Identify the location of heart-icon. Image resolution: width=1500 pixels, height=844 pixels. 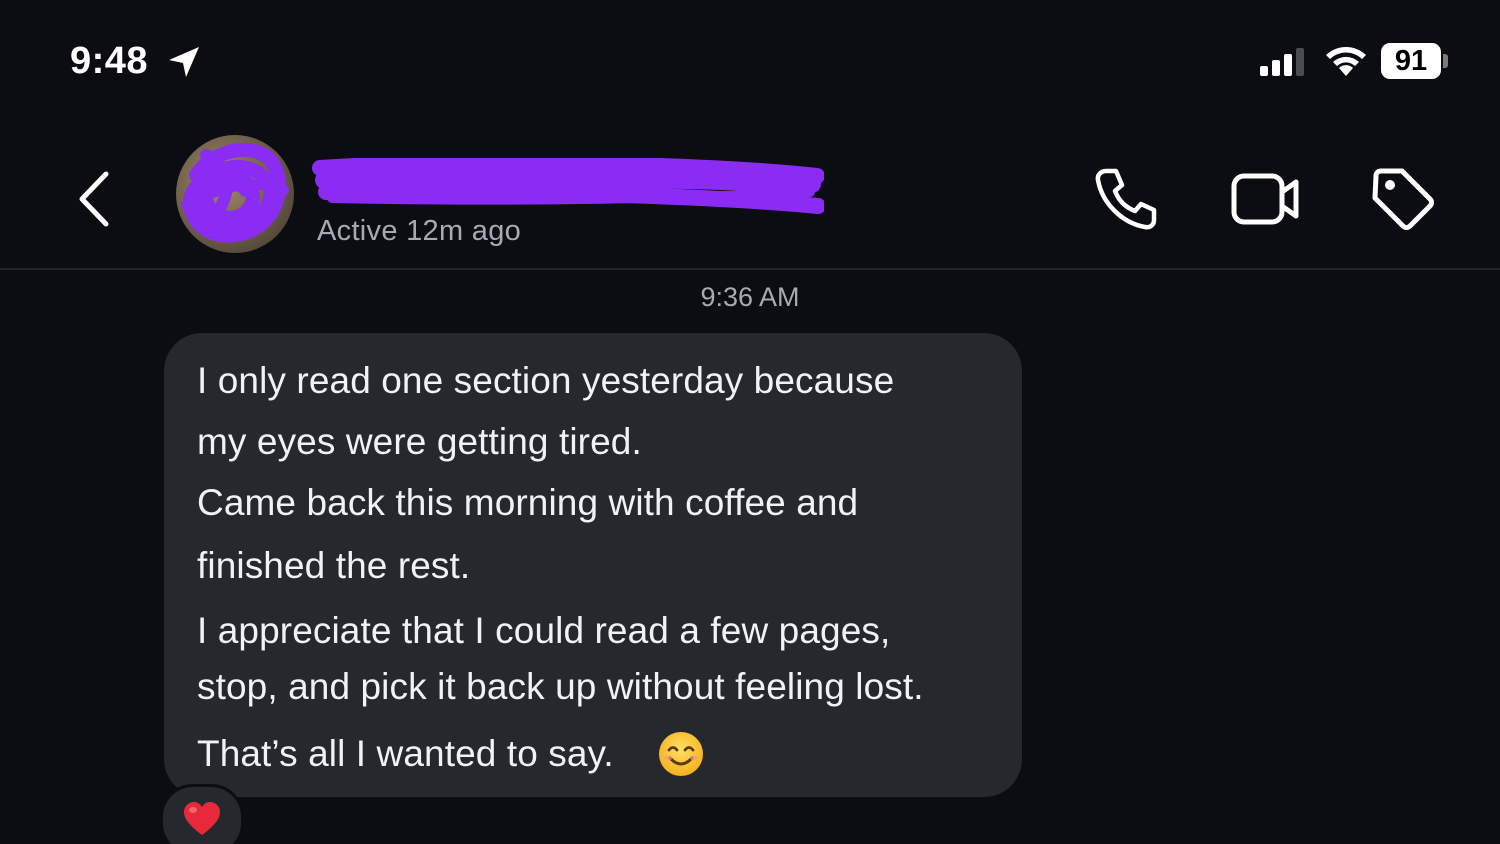
(202, 818).